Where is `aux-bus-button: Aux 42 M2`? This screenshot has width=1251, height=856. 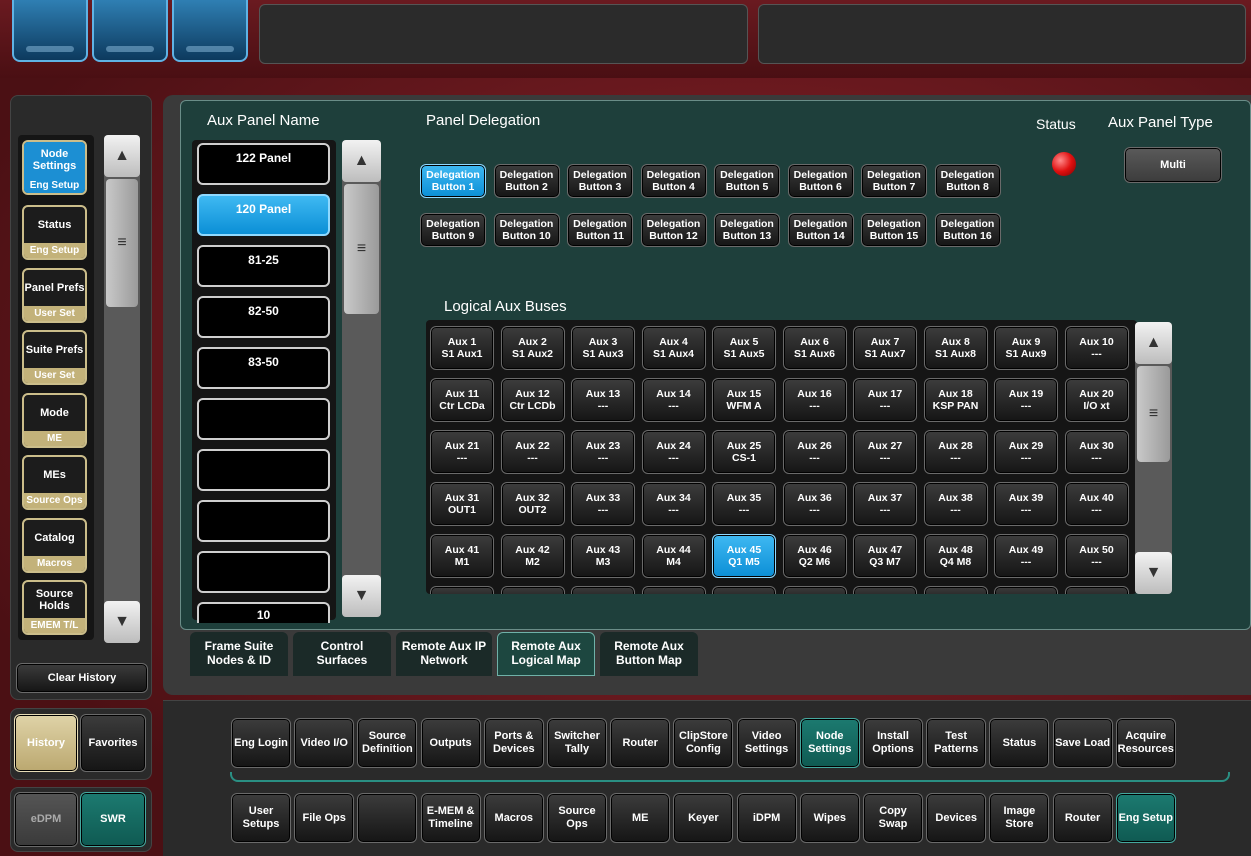 aux-bus-button: Aux 42 M2 is located at coordinates (532, 556).